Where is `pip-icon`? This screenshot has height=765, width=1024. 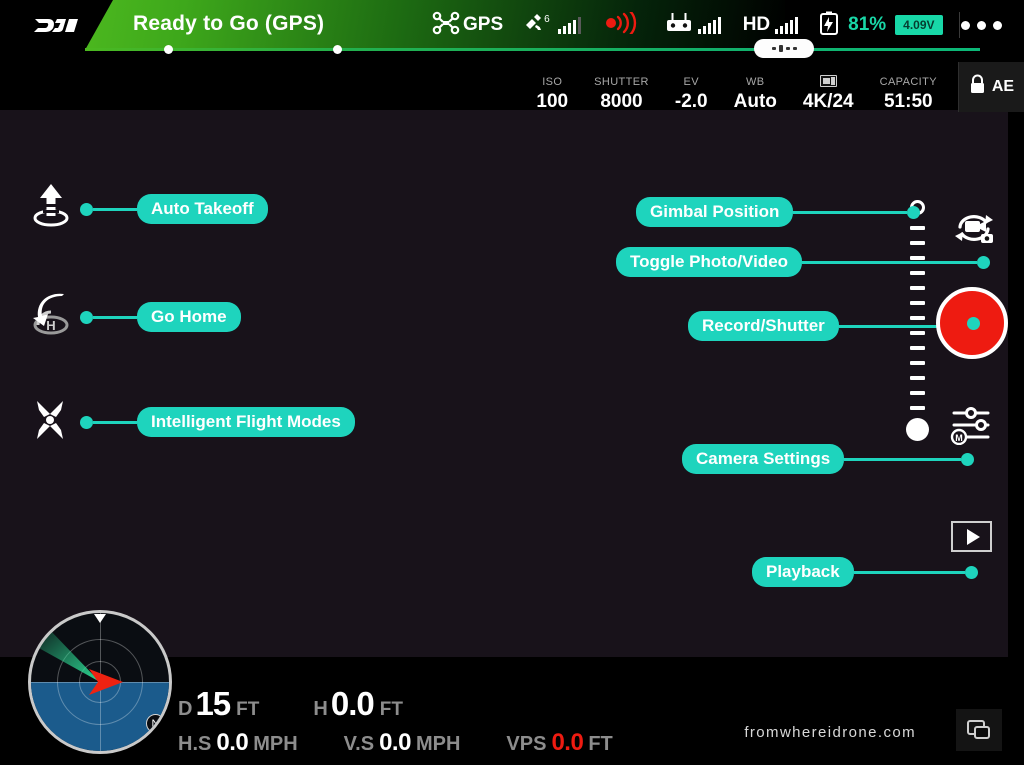
pip-icon is located at coordinates (978, 729).